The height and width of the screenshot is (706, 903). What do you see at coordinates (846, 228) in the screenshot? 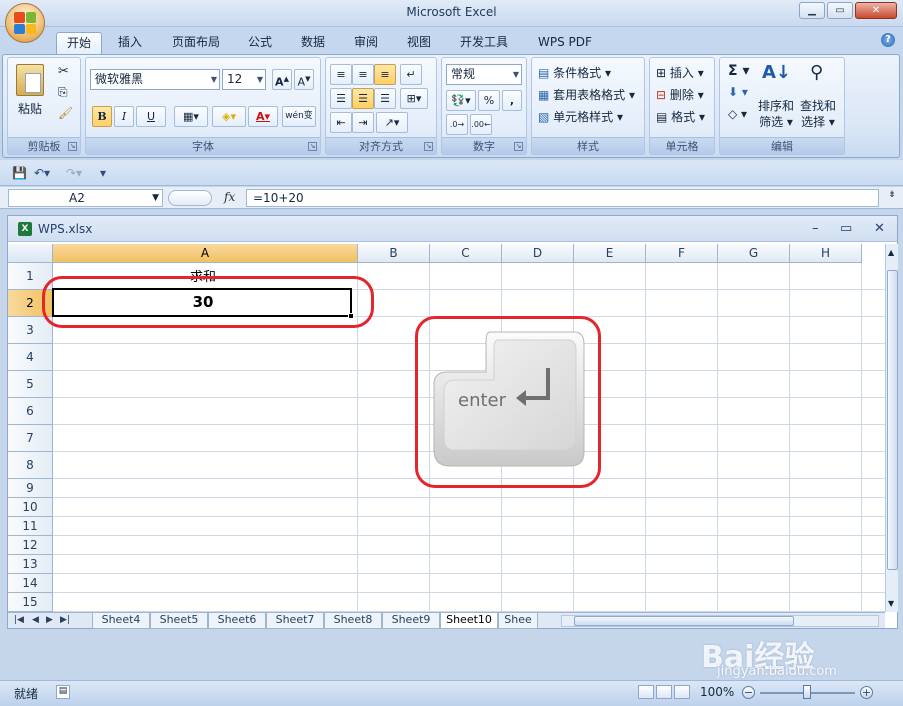
I see `workbook-restore-button: ▭` at bounding box center [846, 228].